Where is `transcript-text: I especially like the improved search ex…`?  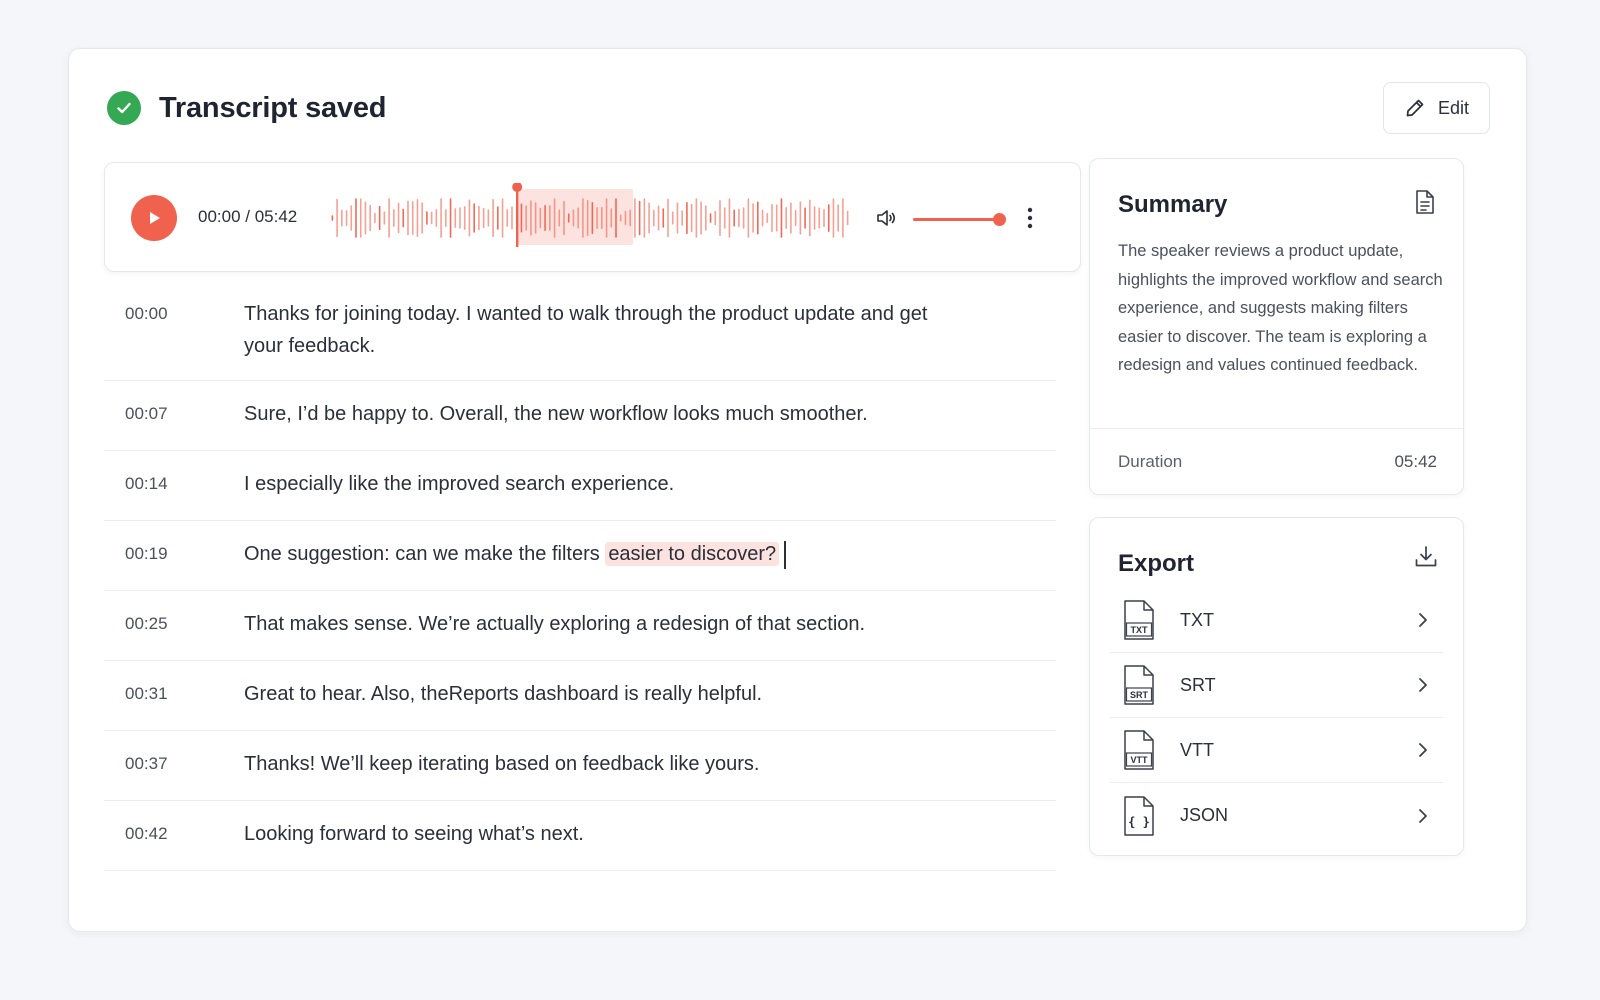 transcript-text: I especially like the improved search ex… is located at coordinates (594, 484).